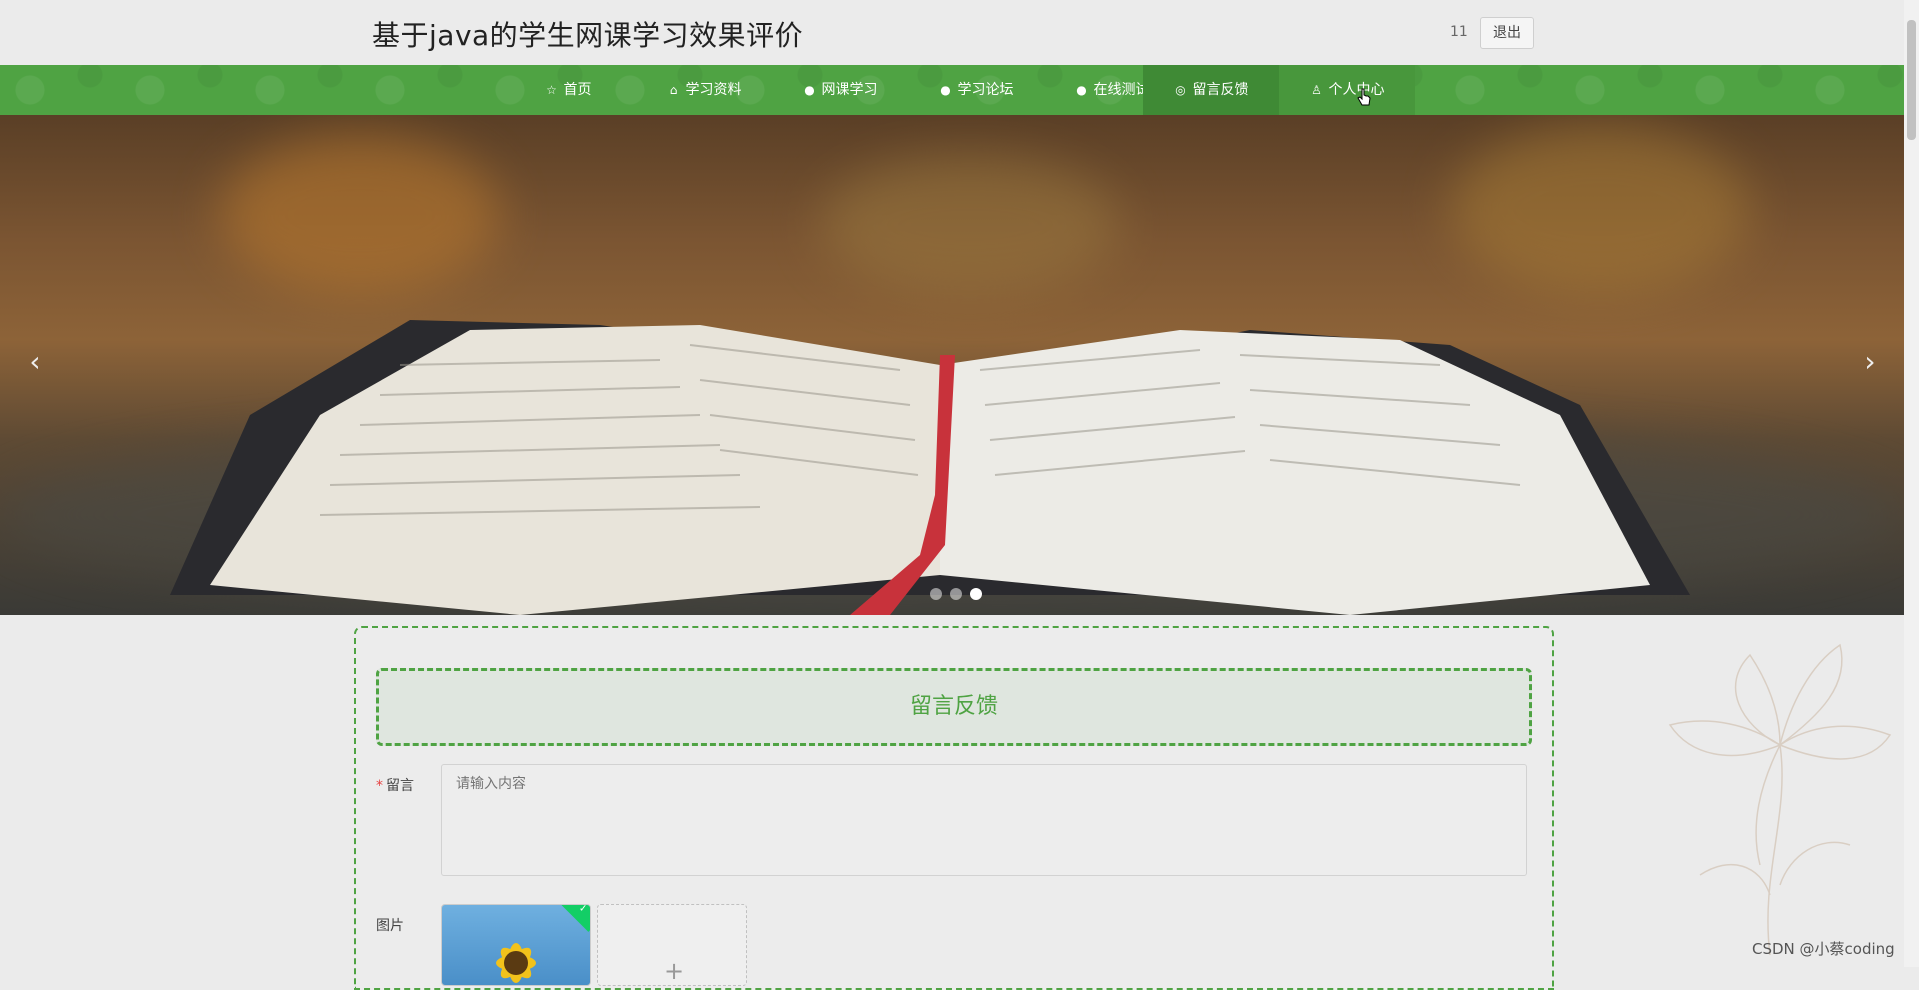 The height and width of the screenshot is (990, 1919). Describe the element at coordinates (985, 90) in the screenshot. I see `nav-item-label: 学习论坛` at that location.